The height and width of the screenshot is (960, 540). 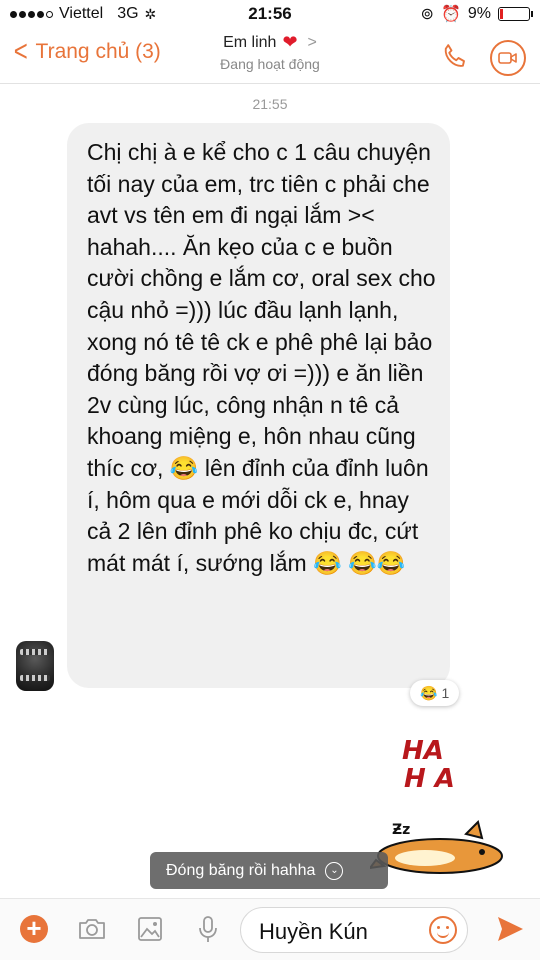 I want to click on svg-text: Ƶz, so click(x=401, y=830).